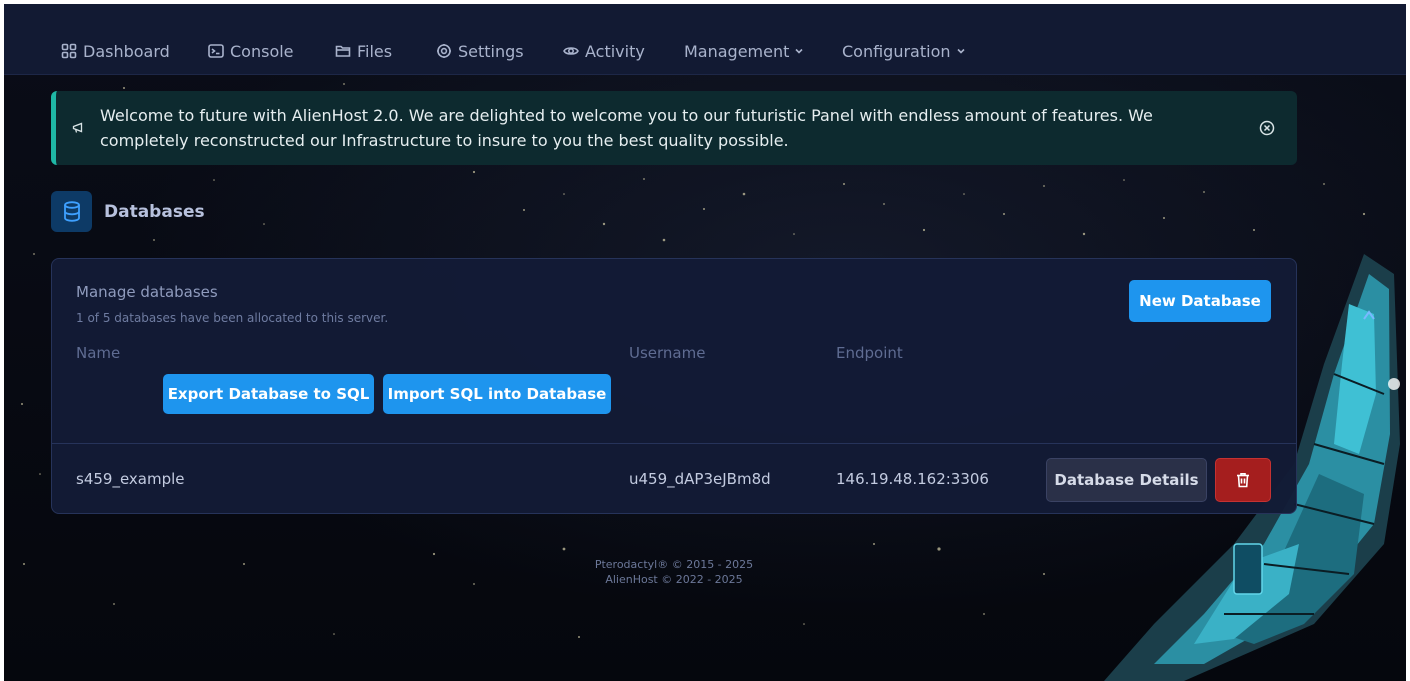  What do you see at coordinates (343, 51) in the screenshot?
I see `folder-icon` at bounding box center [343, 51].